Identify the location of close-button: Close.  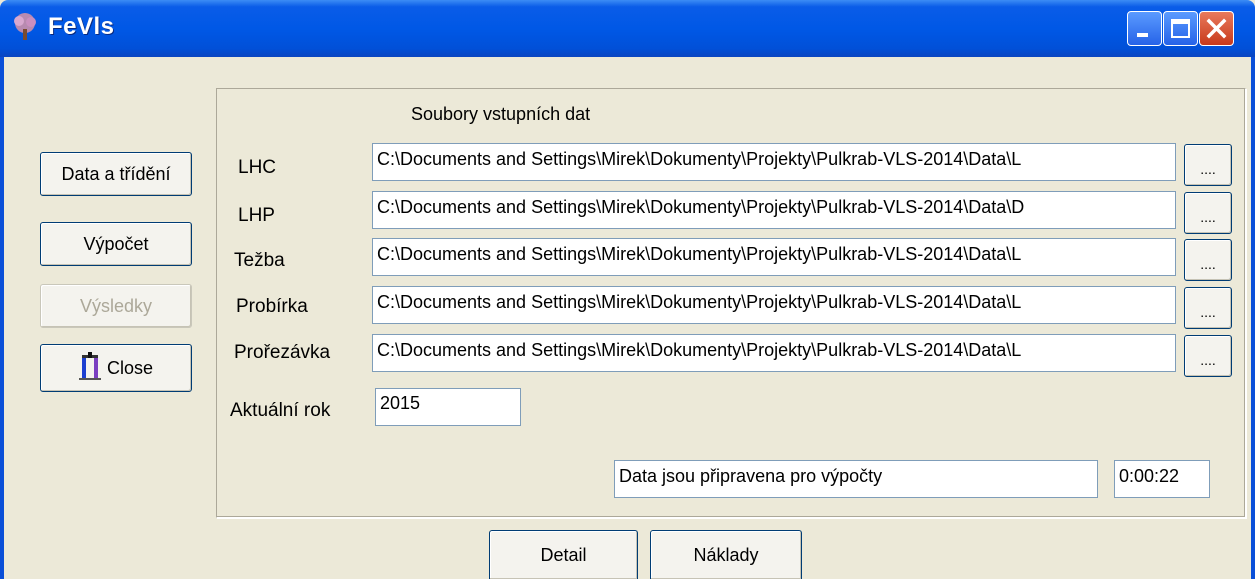
(116, 368).